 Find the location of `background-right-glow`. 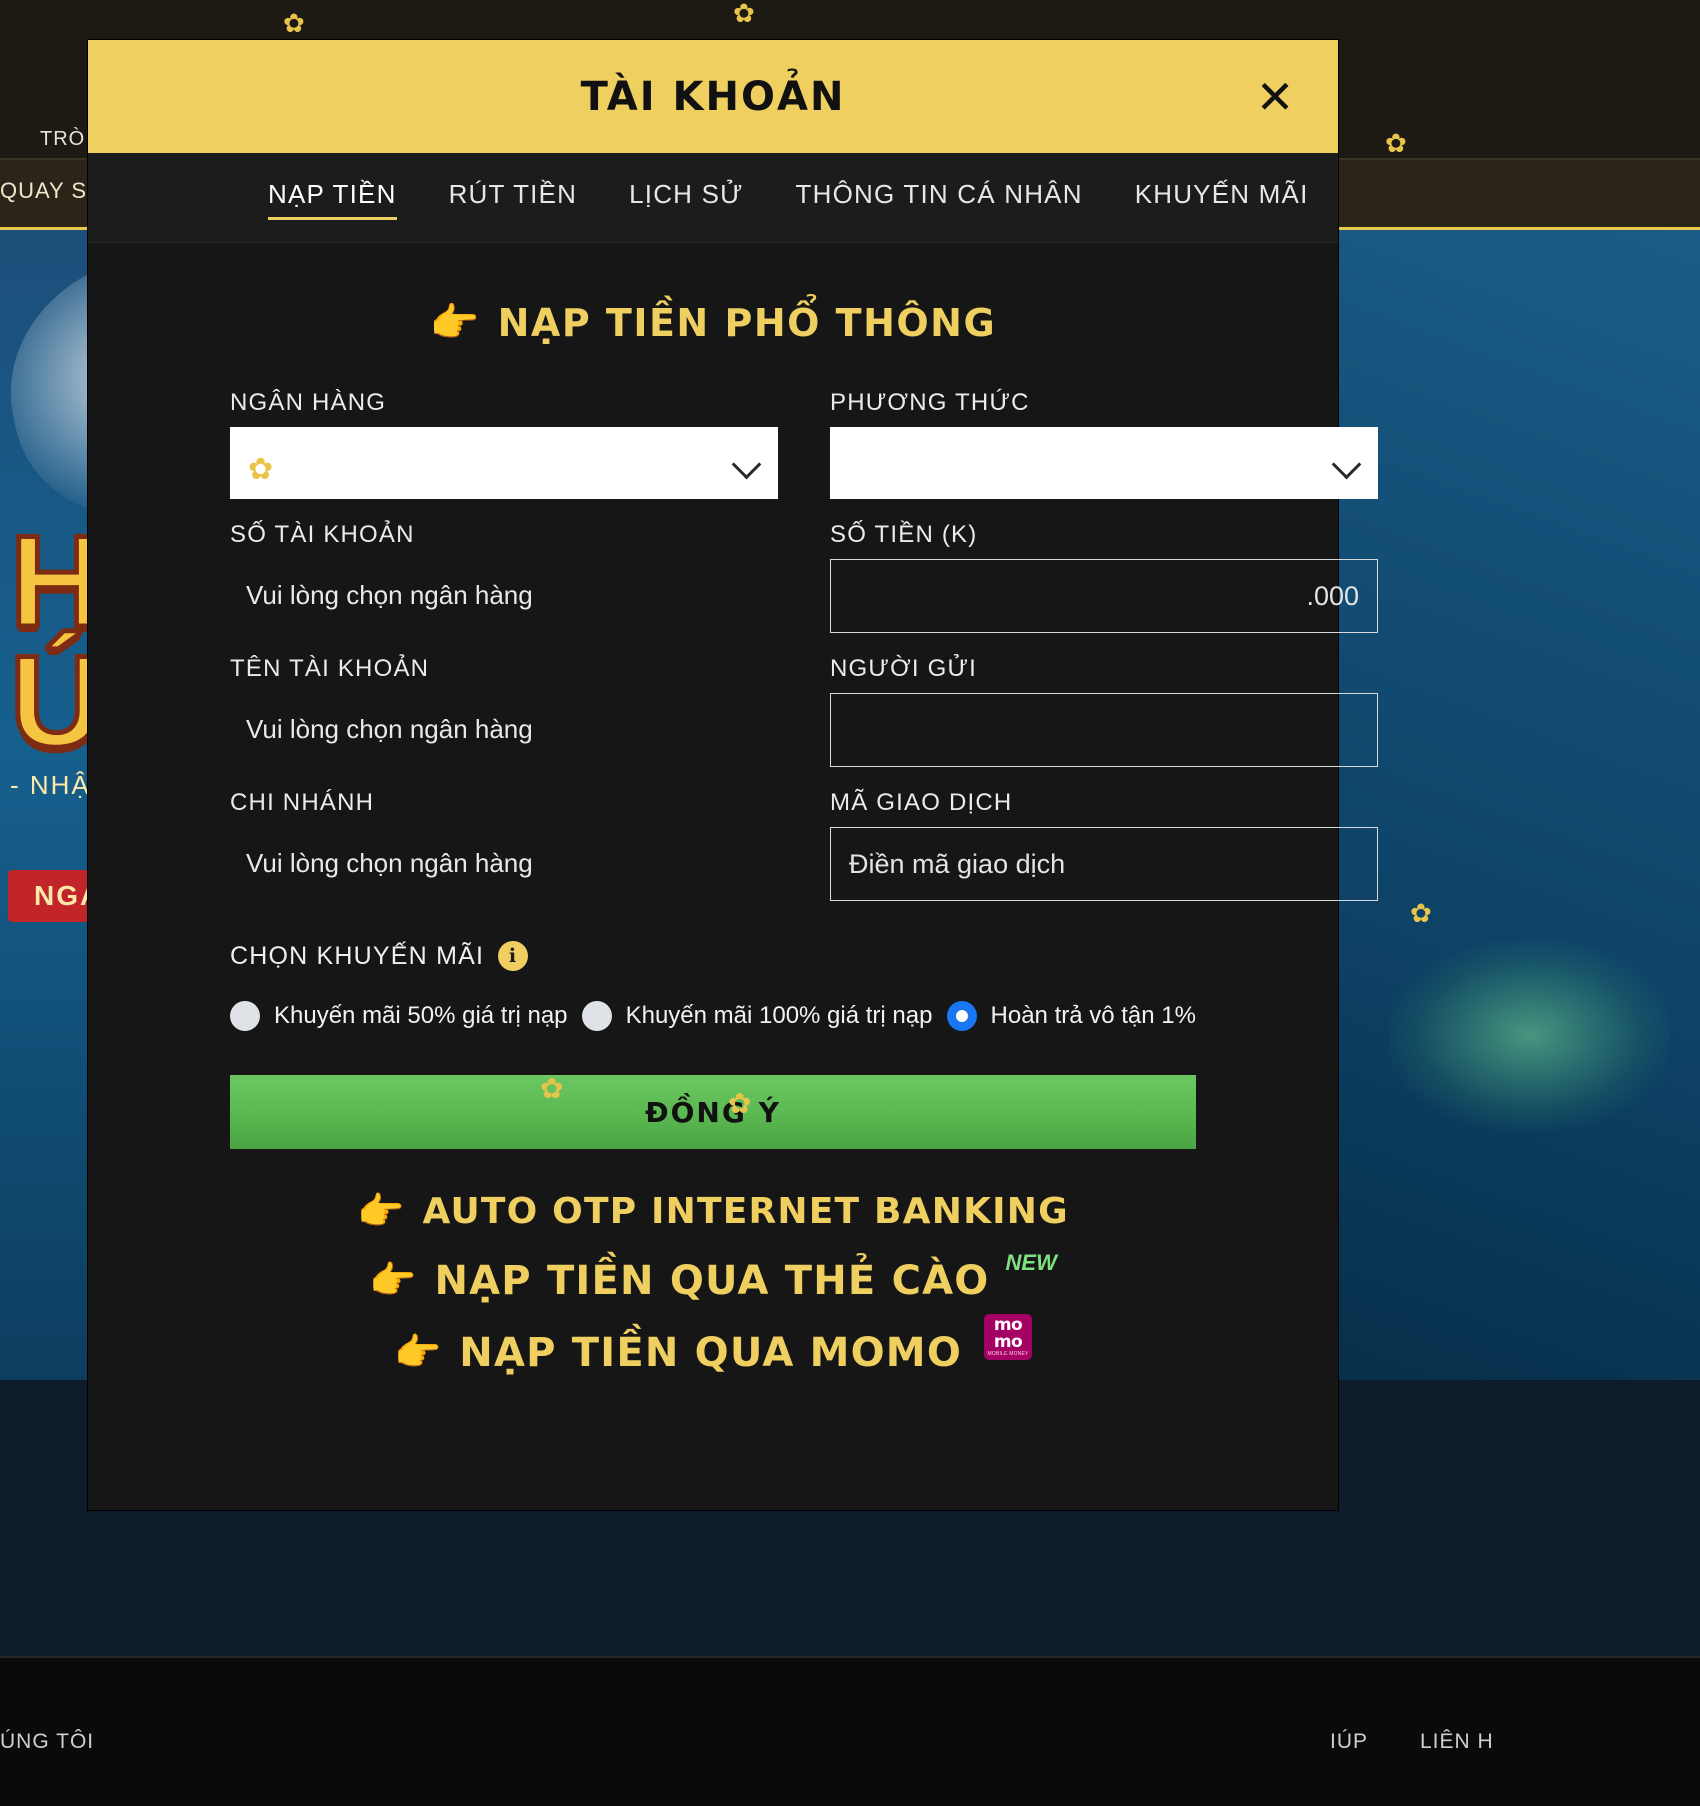

background-right-glow is located at coordinates (1530, 1035).